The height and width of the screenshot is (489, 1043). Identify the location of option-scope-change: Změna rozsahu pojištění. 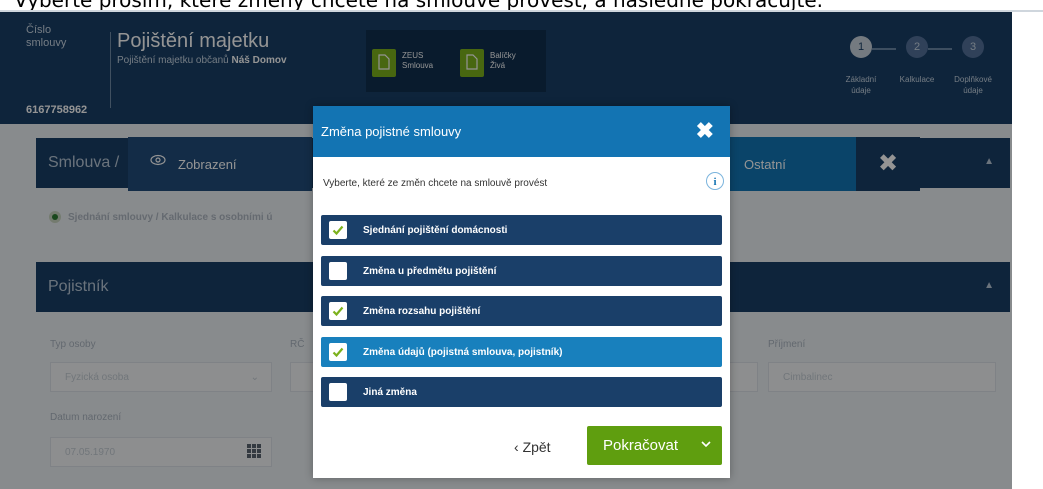
(521, 311).